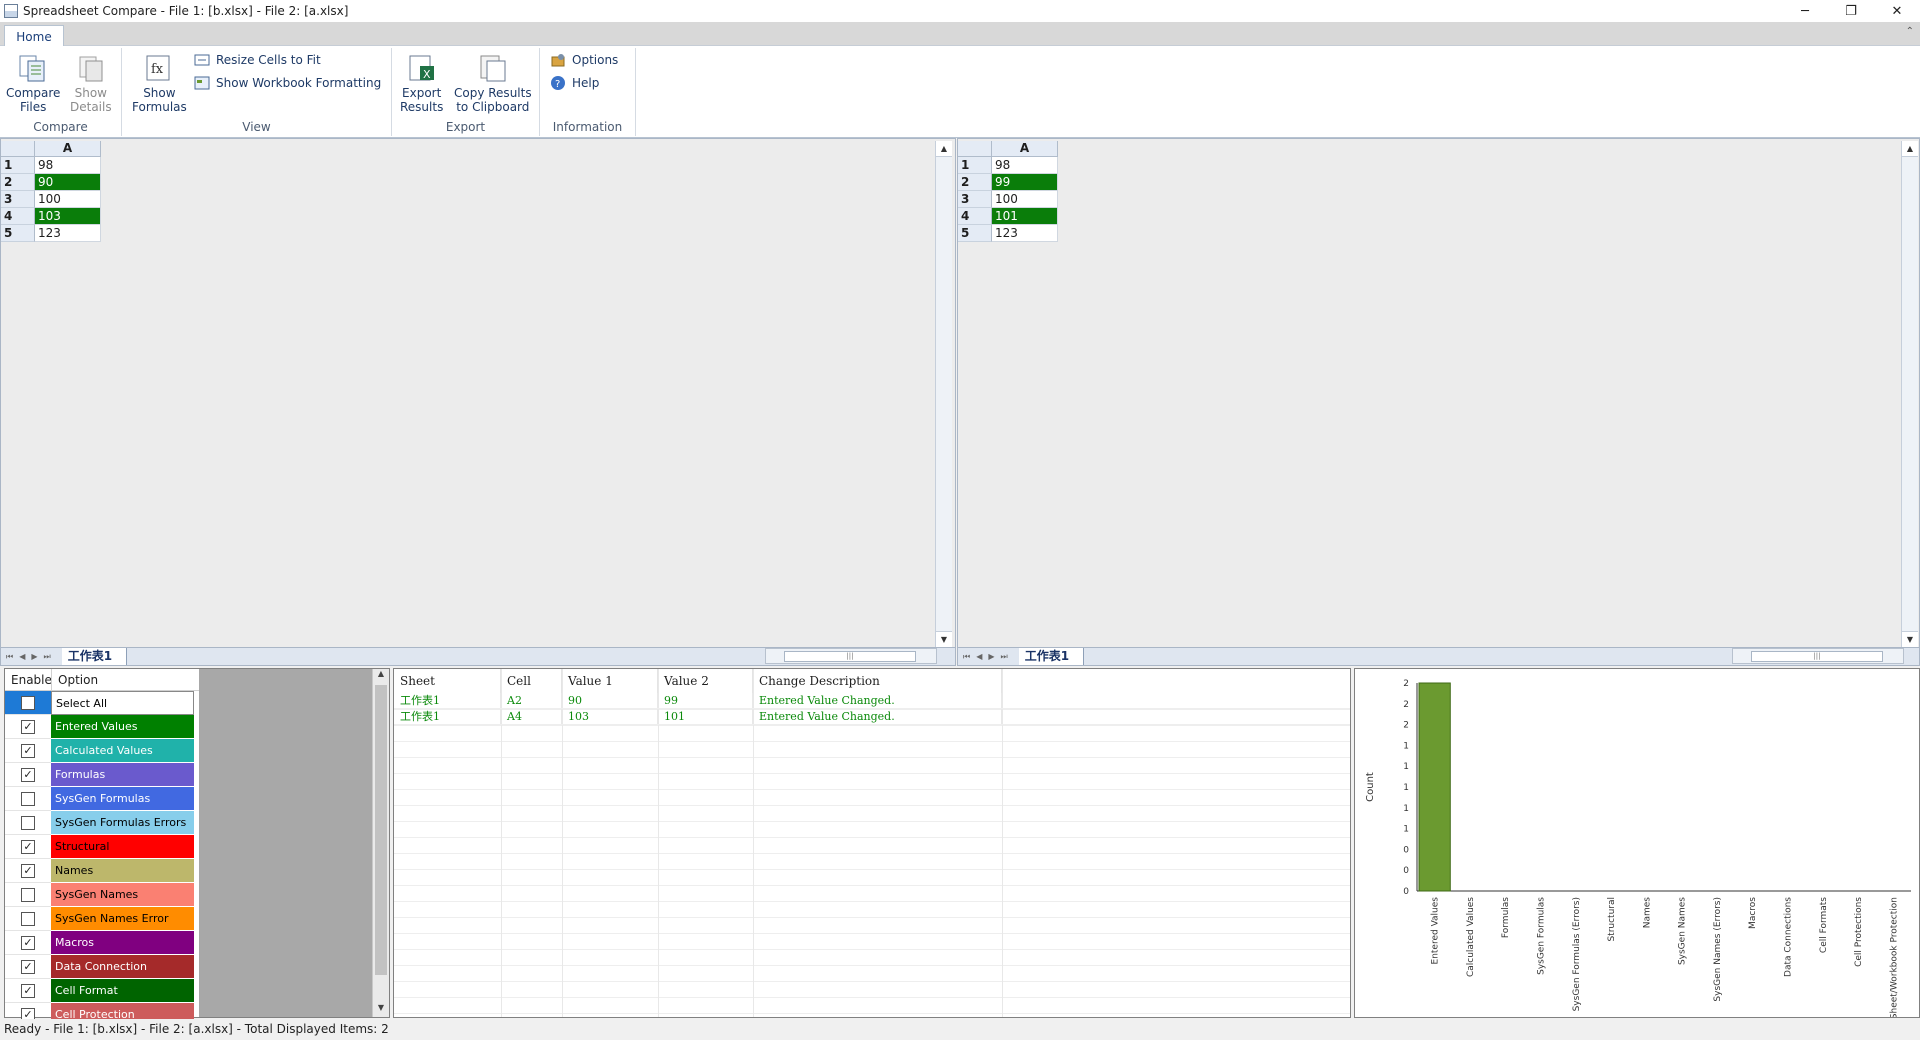  Describe the element at coordinates (122, 703) in the screenshot. I see `option-label: Select All` at that location.